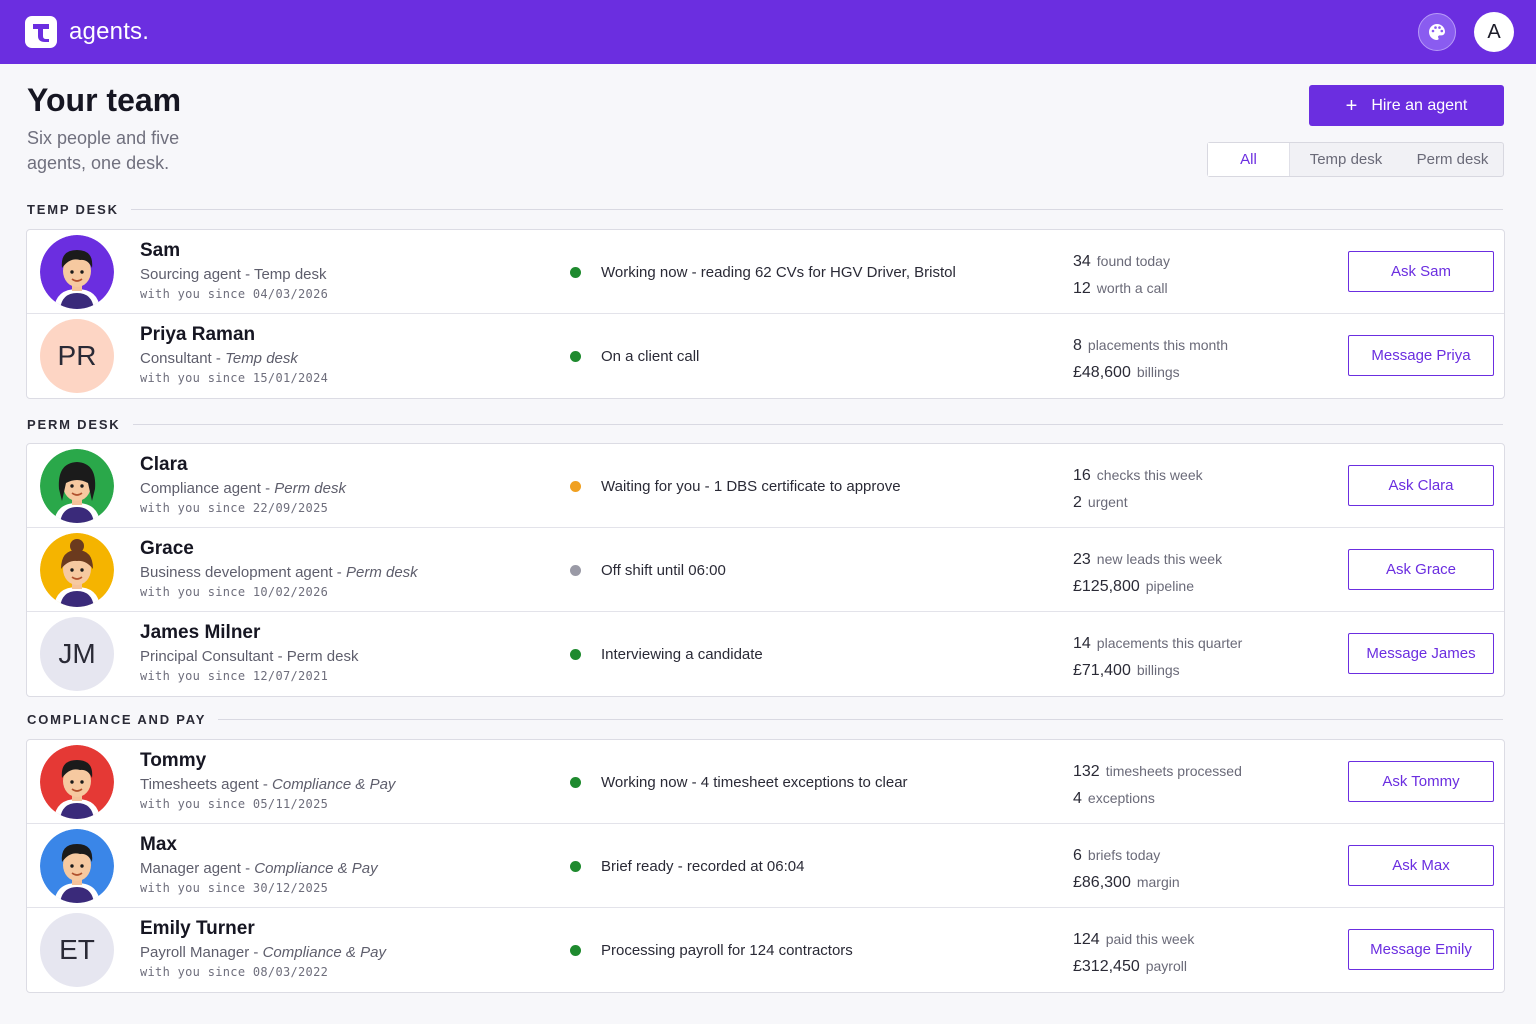  What do you see at coordinates (164, 464) in the screenshot?
I see `member-name: Clara` at bounding box center [164, 464].